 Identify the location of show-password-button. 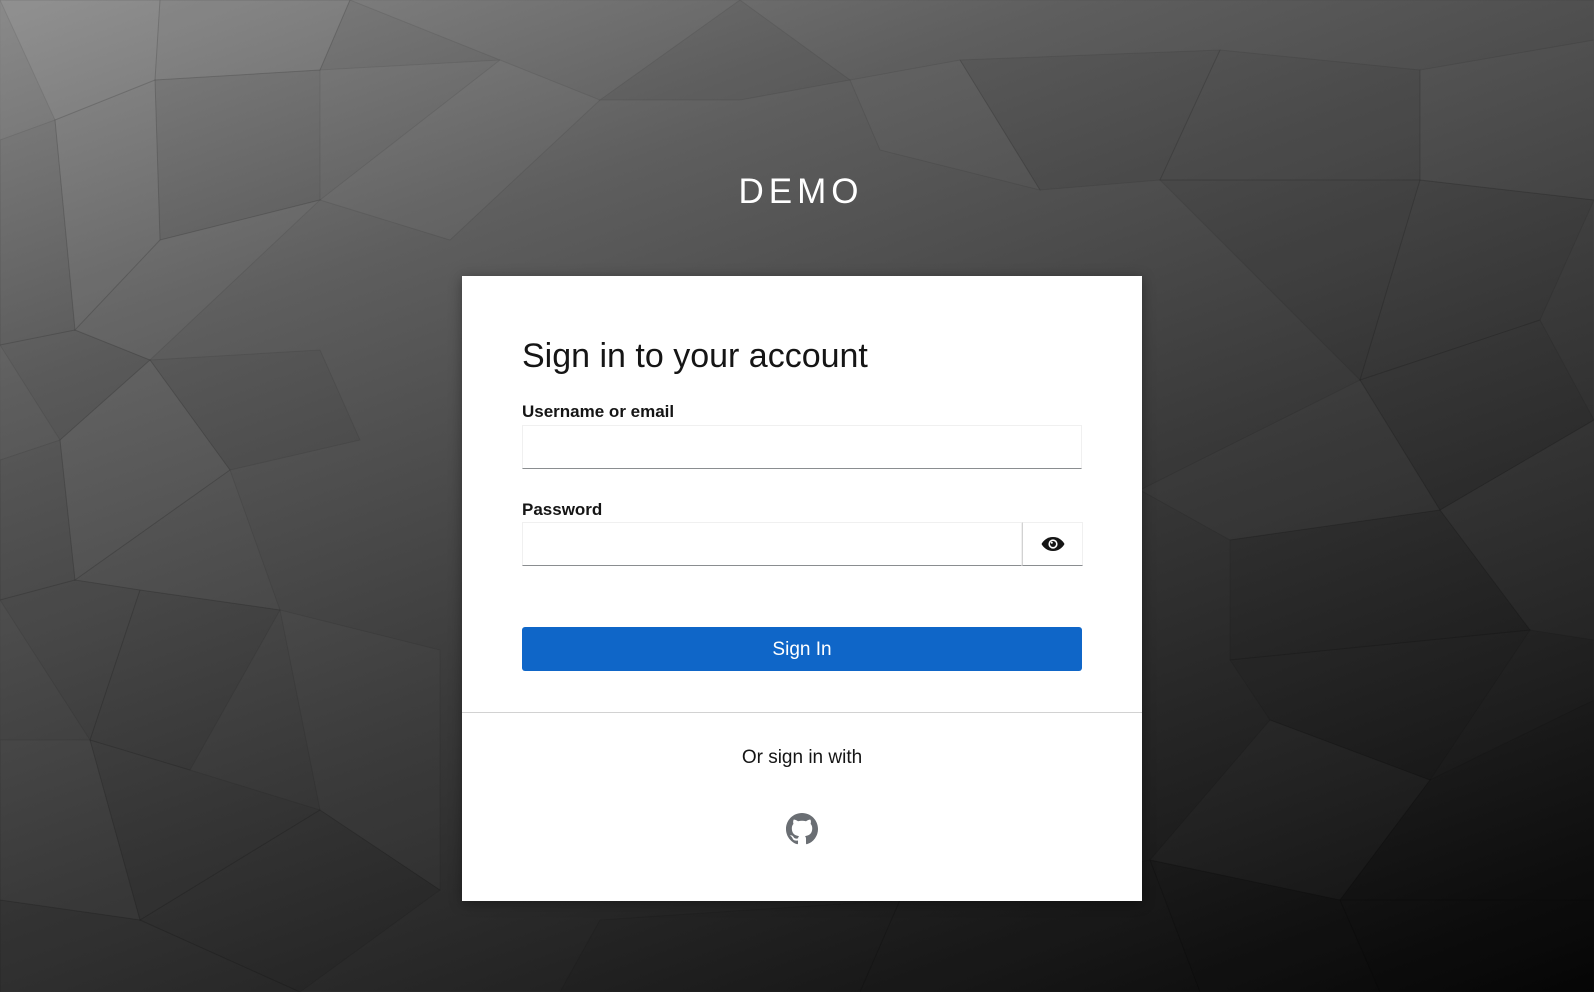
(1052, 544).